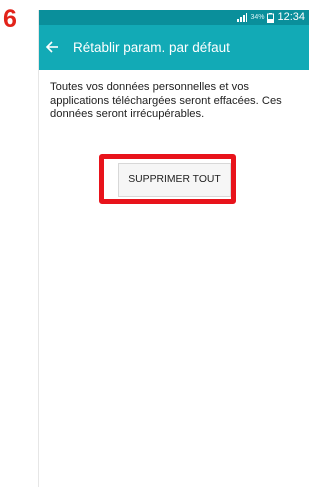 Image resolution: width=320 pixels, height=487 pixels. Describe the element at coordinates (257, 17) in the screenshot. I see `battery-percent: 34%` at that location.